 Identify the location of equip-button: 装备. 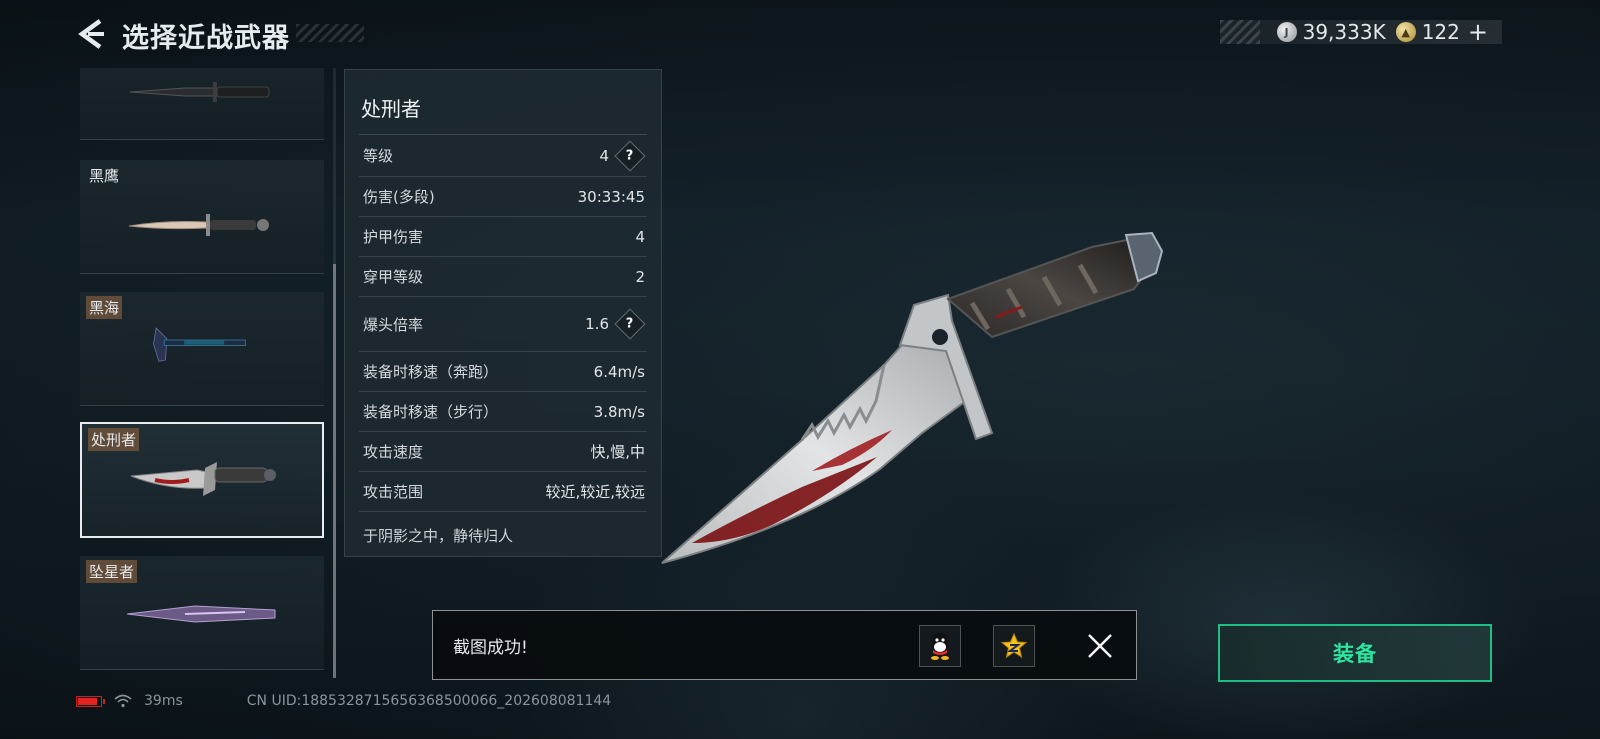
(1355, 653).